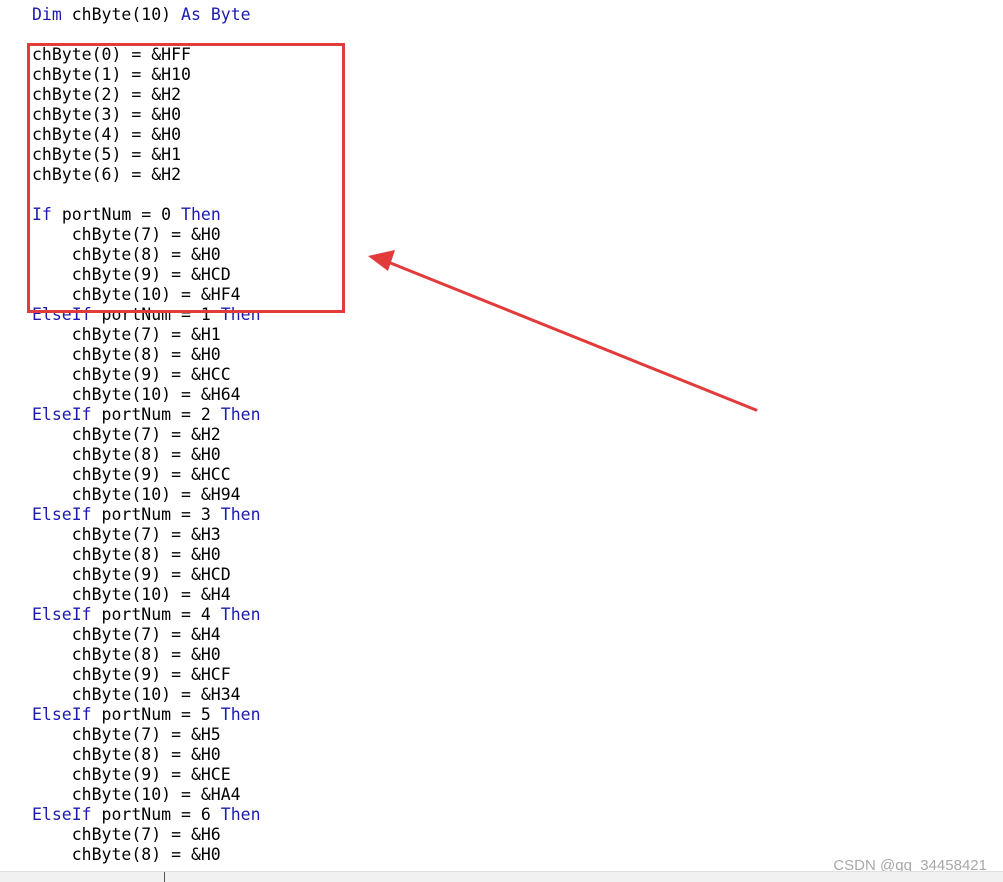 This screenshot has width=1003, height=882. What do you see at coordinates (164, 877) in the screenshot?
I see `scrollbar-marker` at bounding box center [164, 877].